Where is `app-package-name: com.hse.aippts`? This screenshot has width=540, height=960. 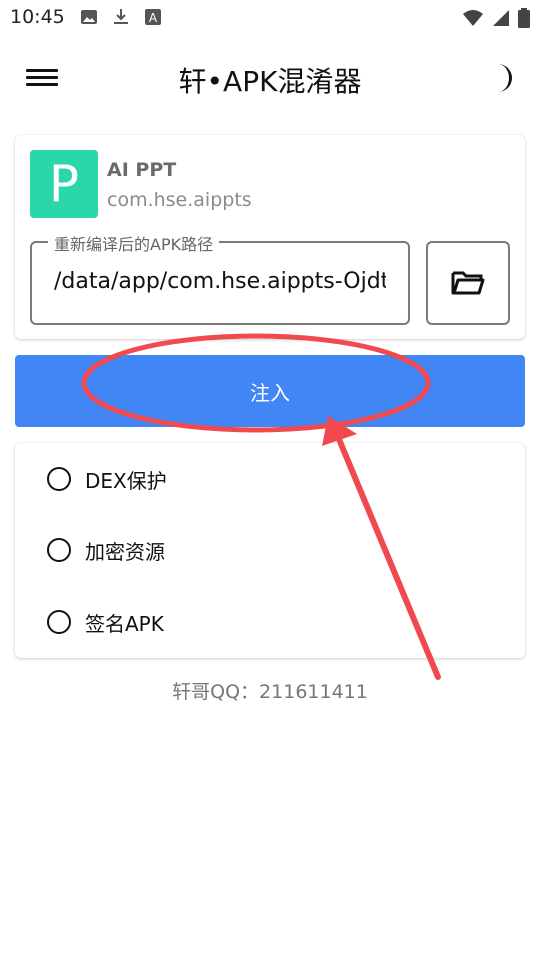 app-package-name: com.hse.aippts is located at coordinates (179, 200).